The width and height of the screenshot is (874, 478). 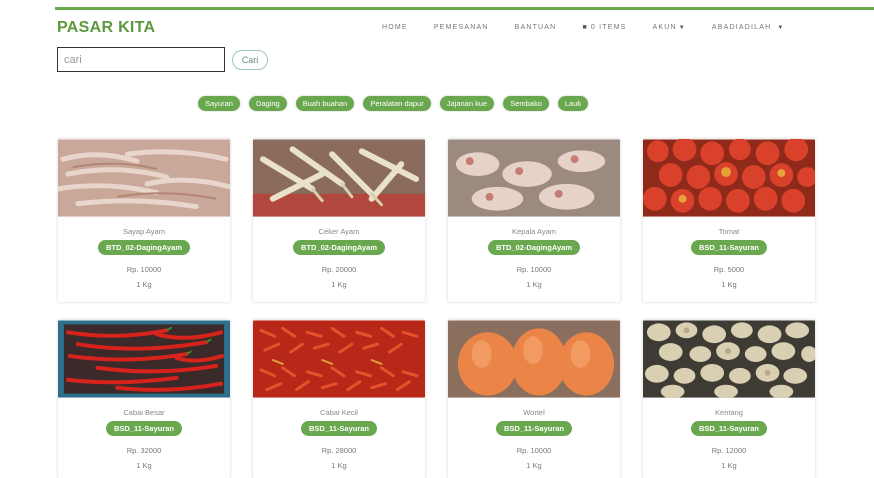 I want to click on category-sayuran: Sayuran, so click(x=219, y=103).